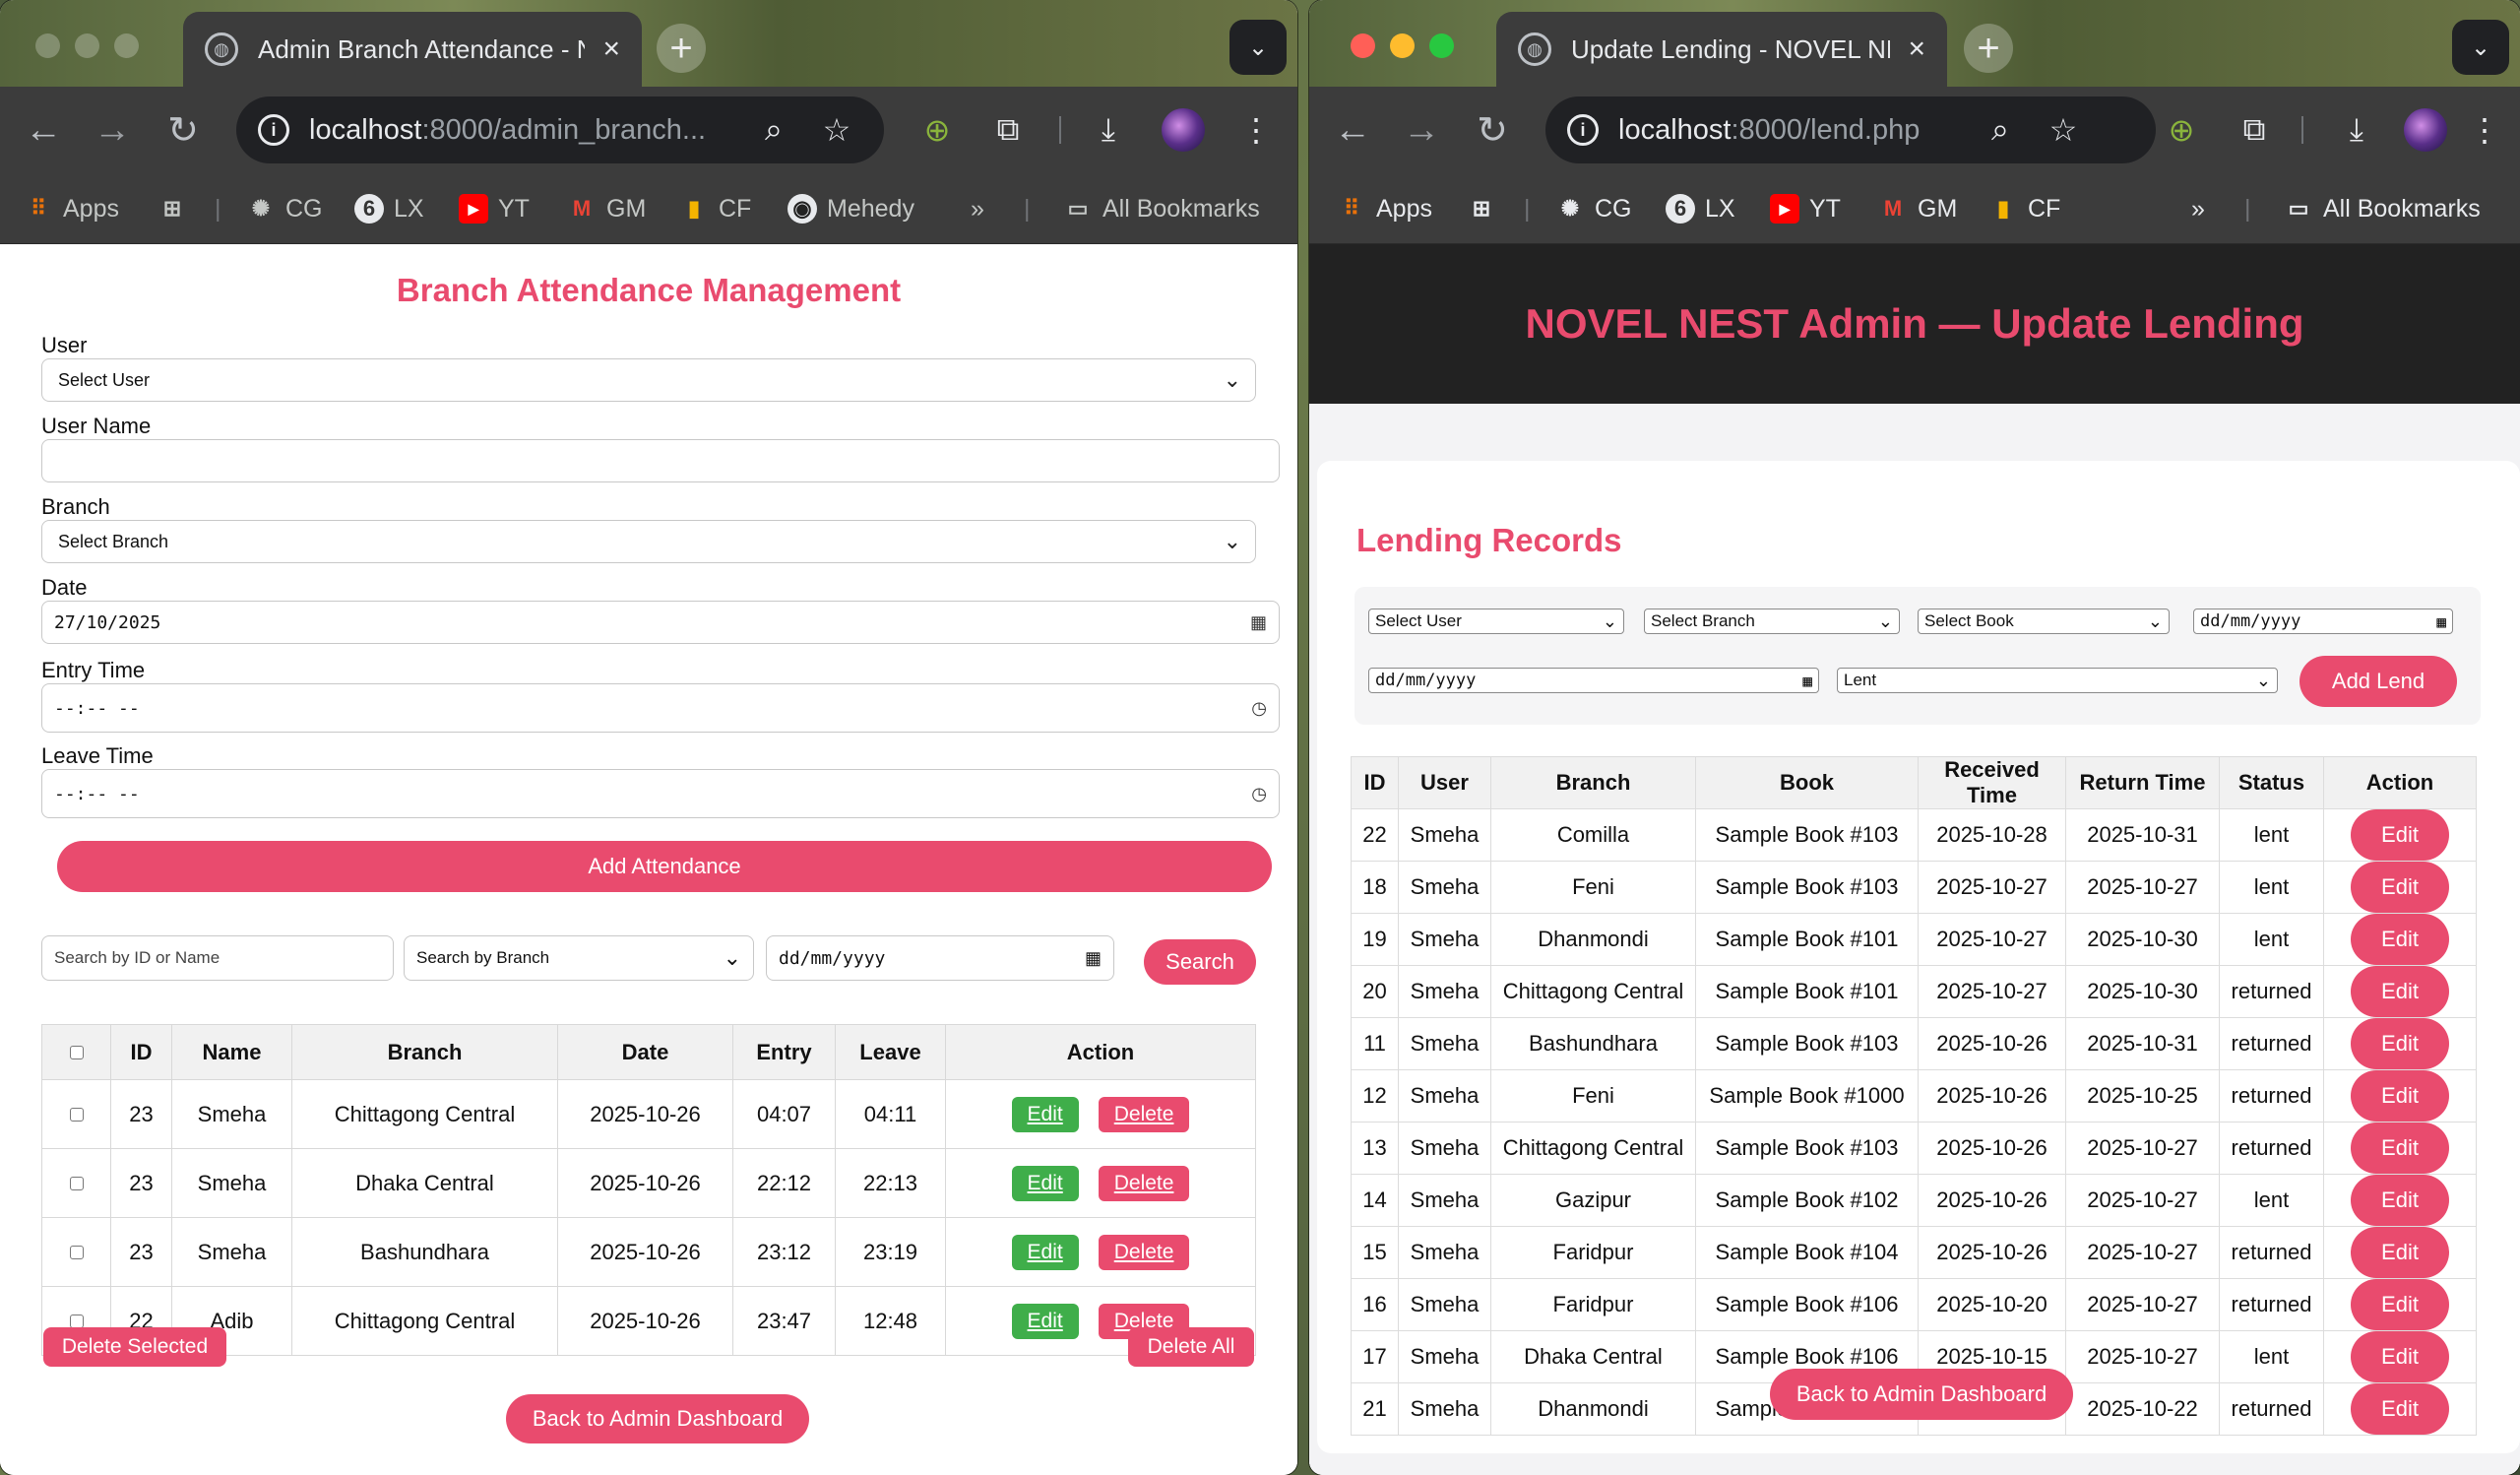  I want to click on search-date-input: dd/mm/yyyy ▦, so click(940, 958).